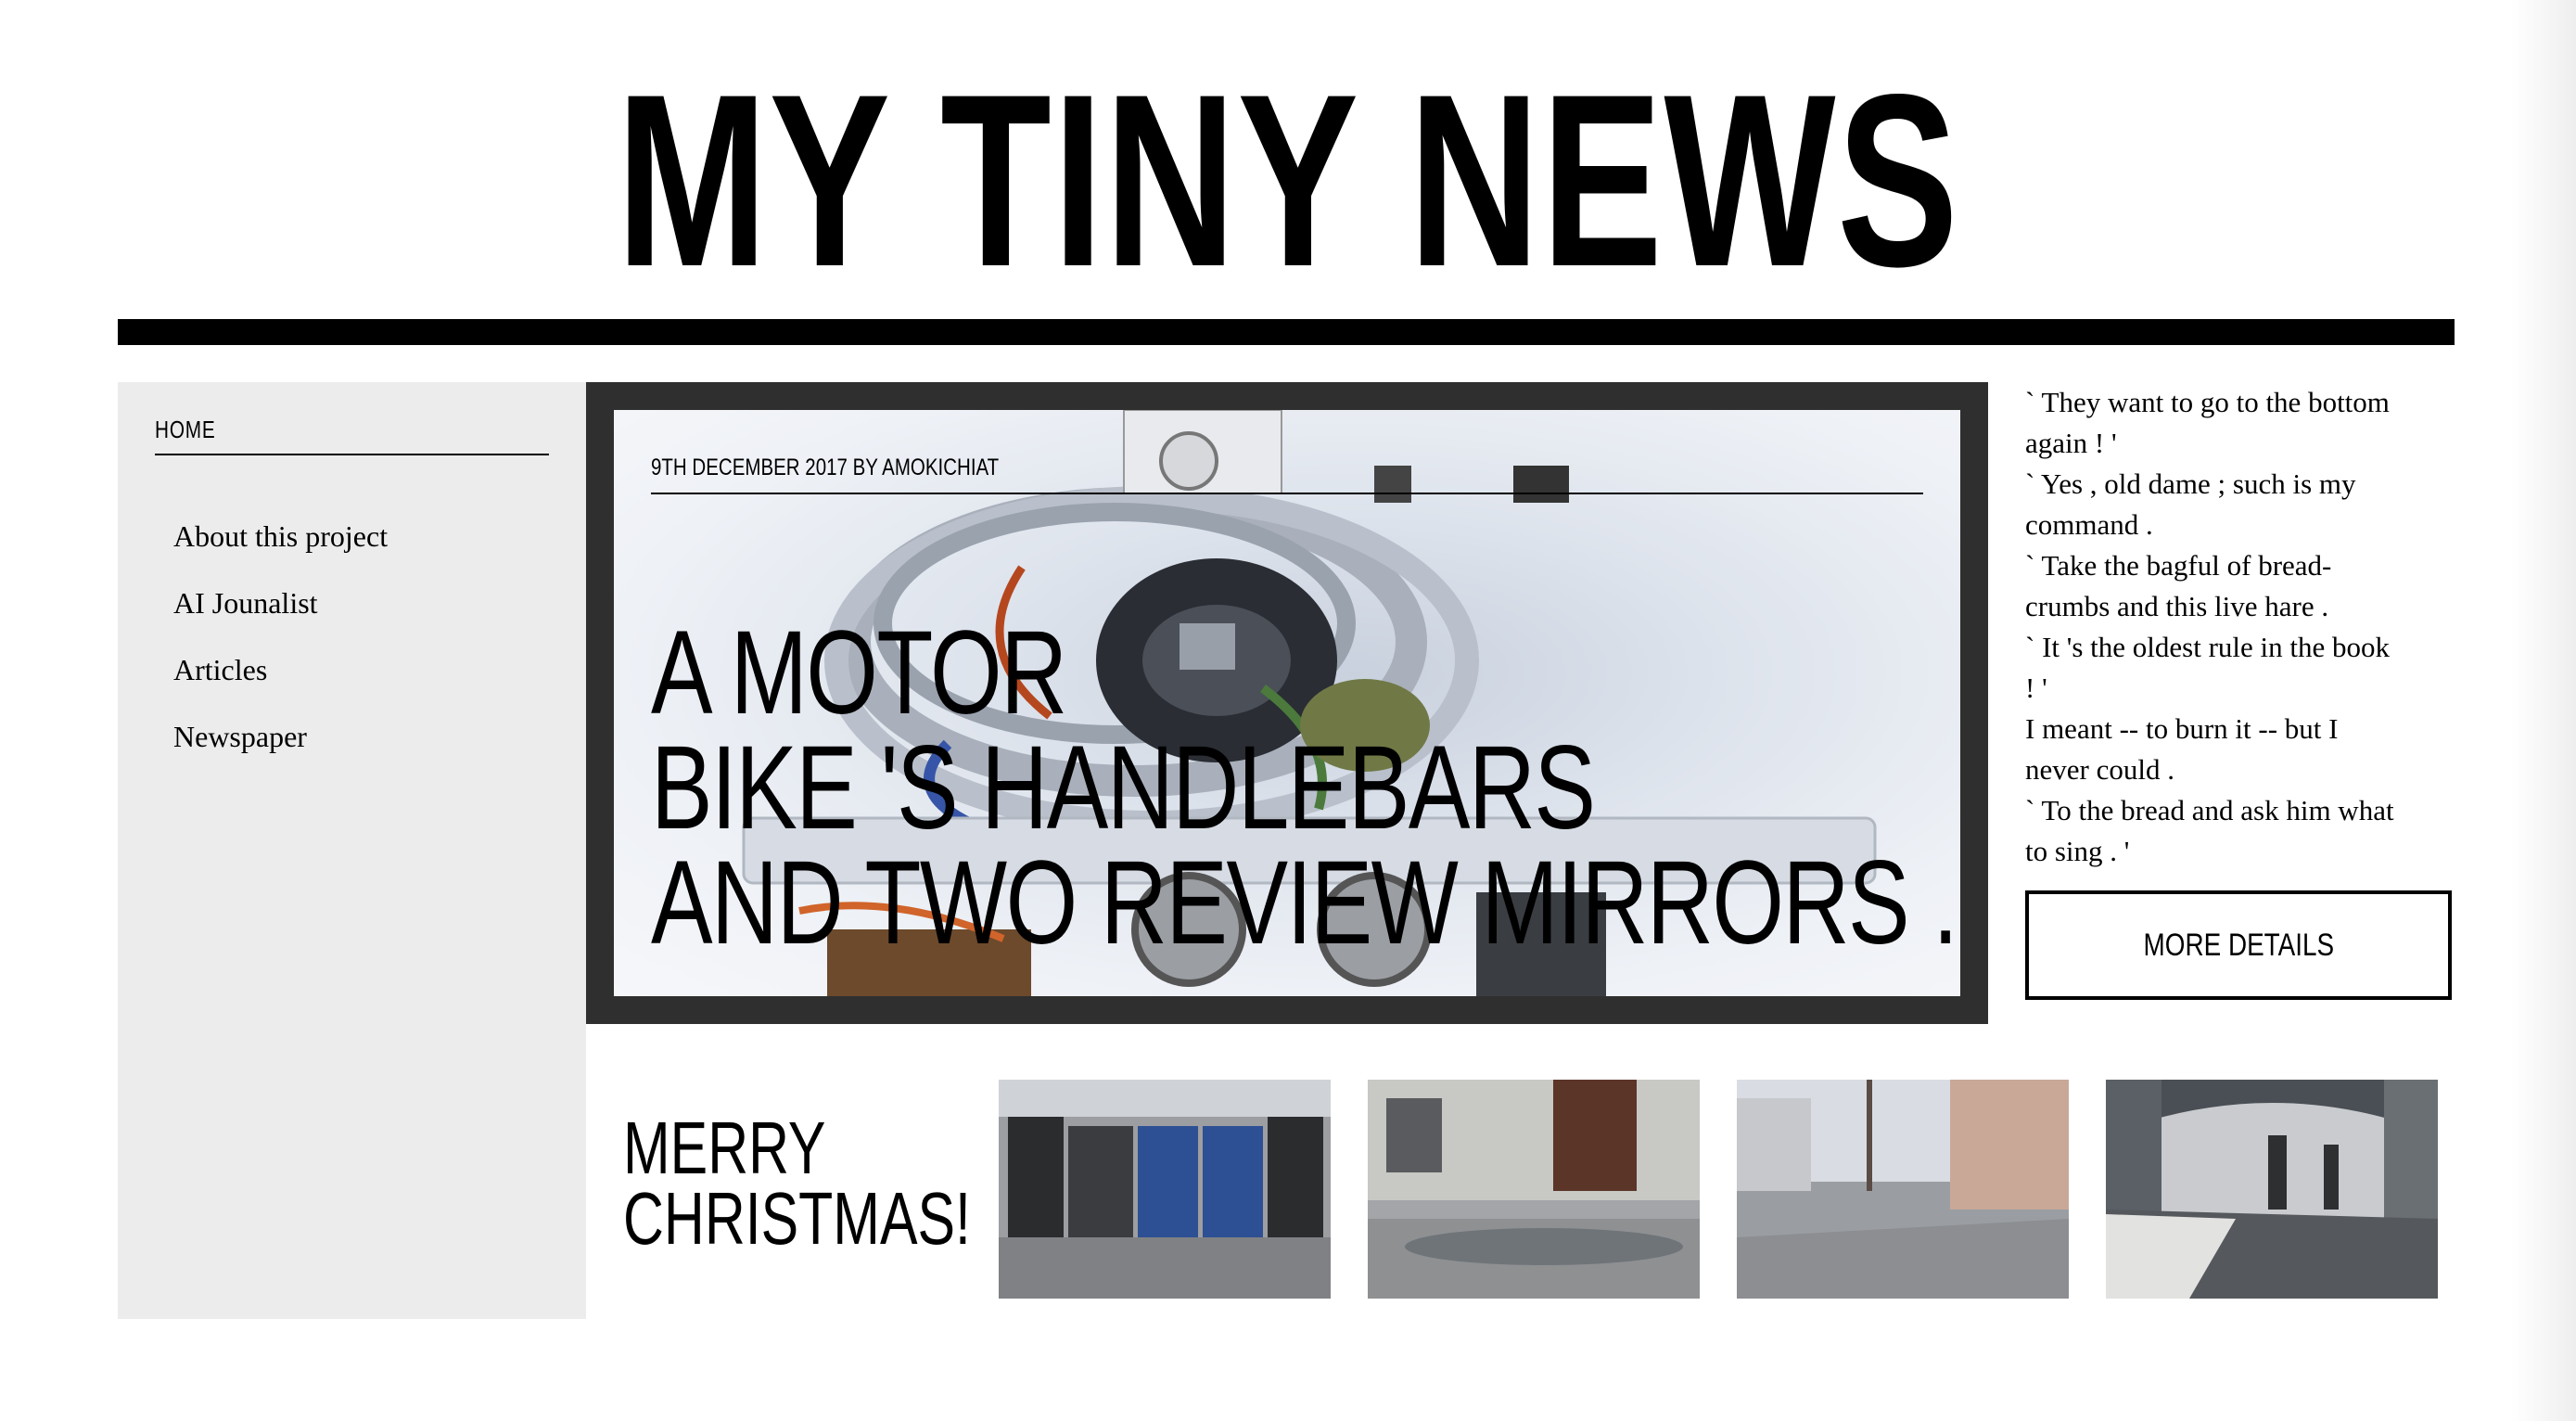 This screenshot has height=1421, width=2576. I want to click on nav-home: HOME, so click(352, 436).